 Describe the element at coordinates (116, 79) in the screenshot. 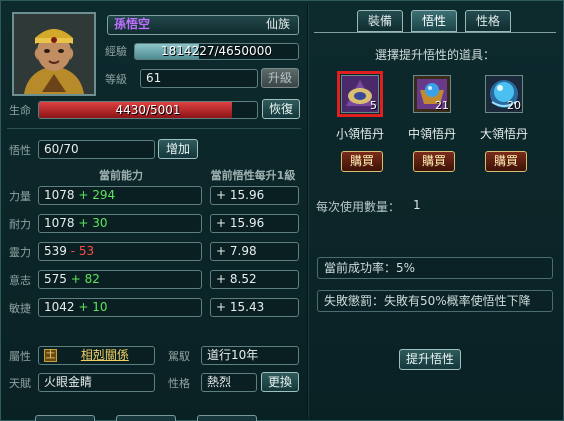

I see `level-label: 等級` at that location.